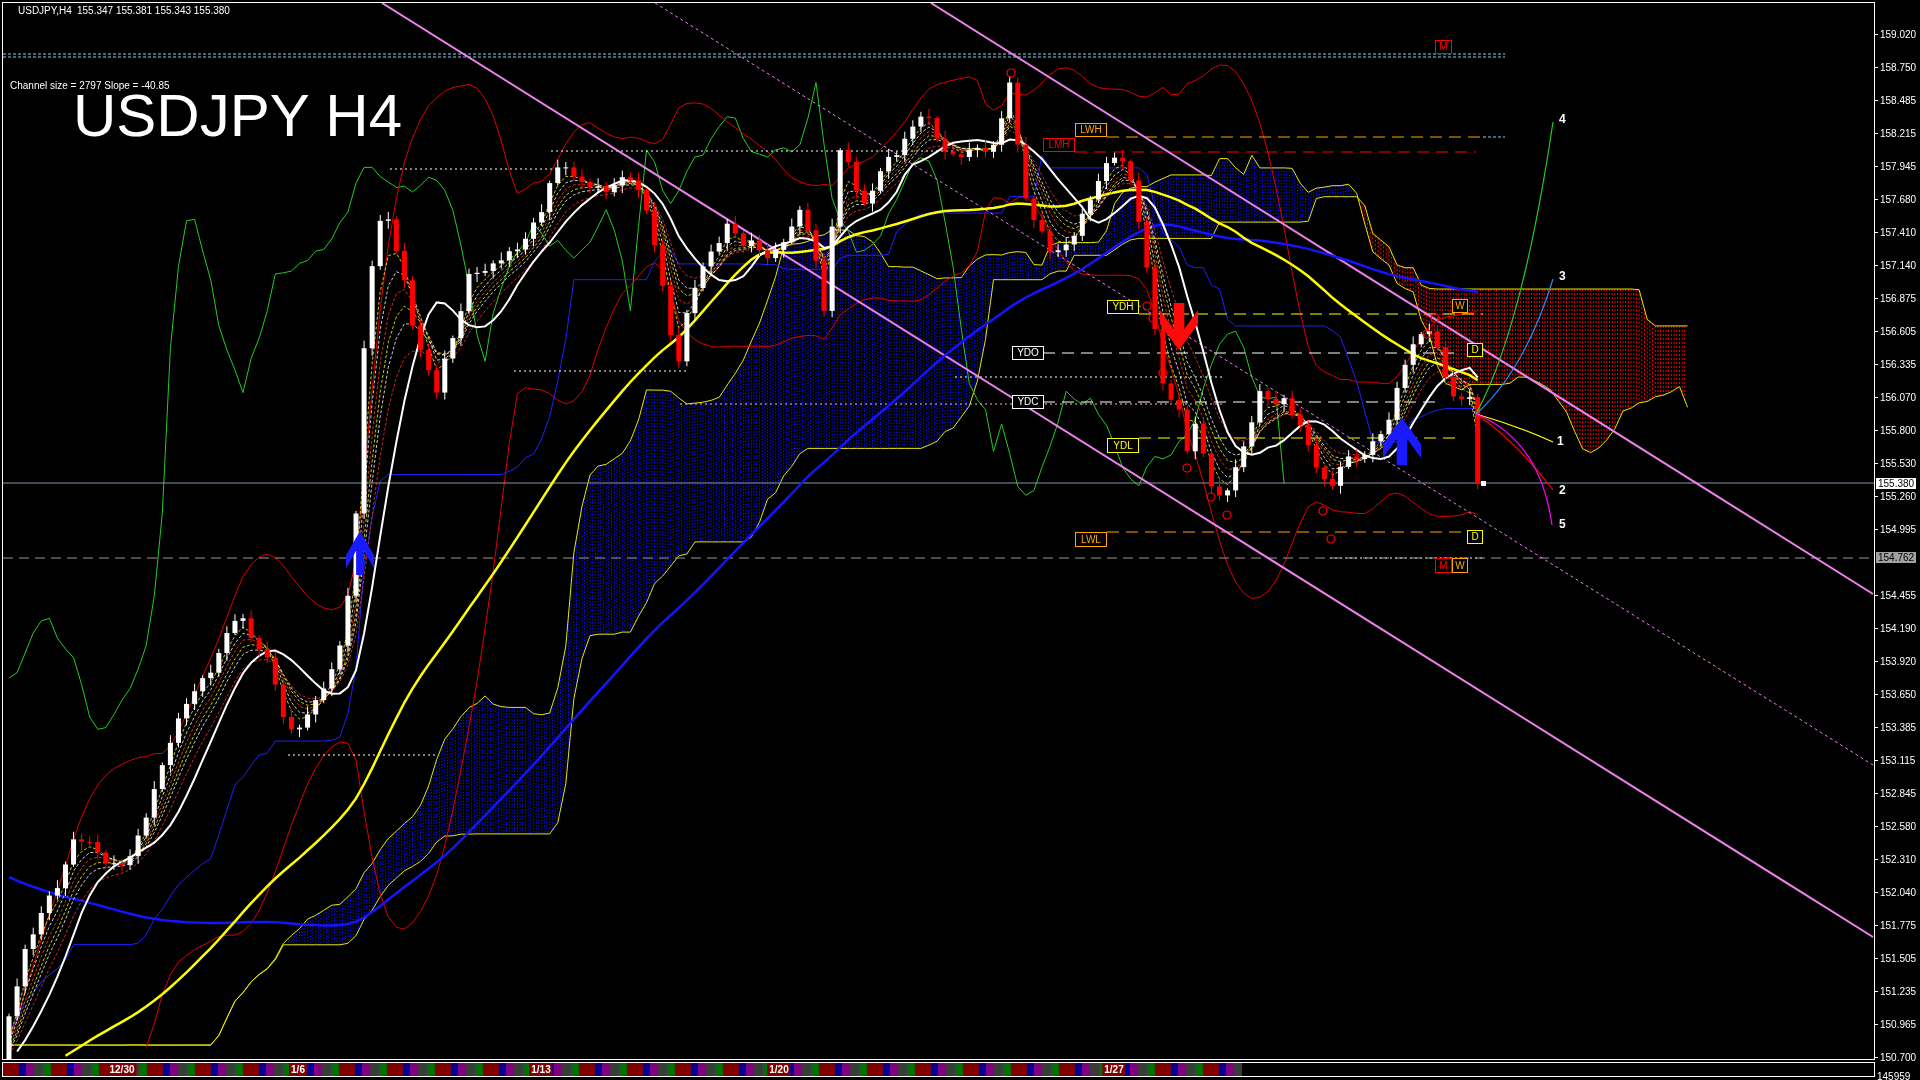  What do you see at coordinates (1028, 353) in the screenshot?
I see `level-label: YDO` at bounding box center [1028, 353].